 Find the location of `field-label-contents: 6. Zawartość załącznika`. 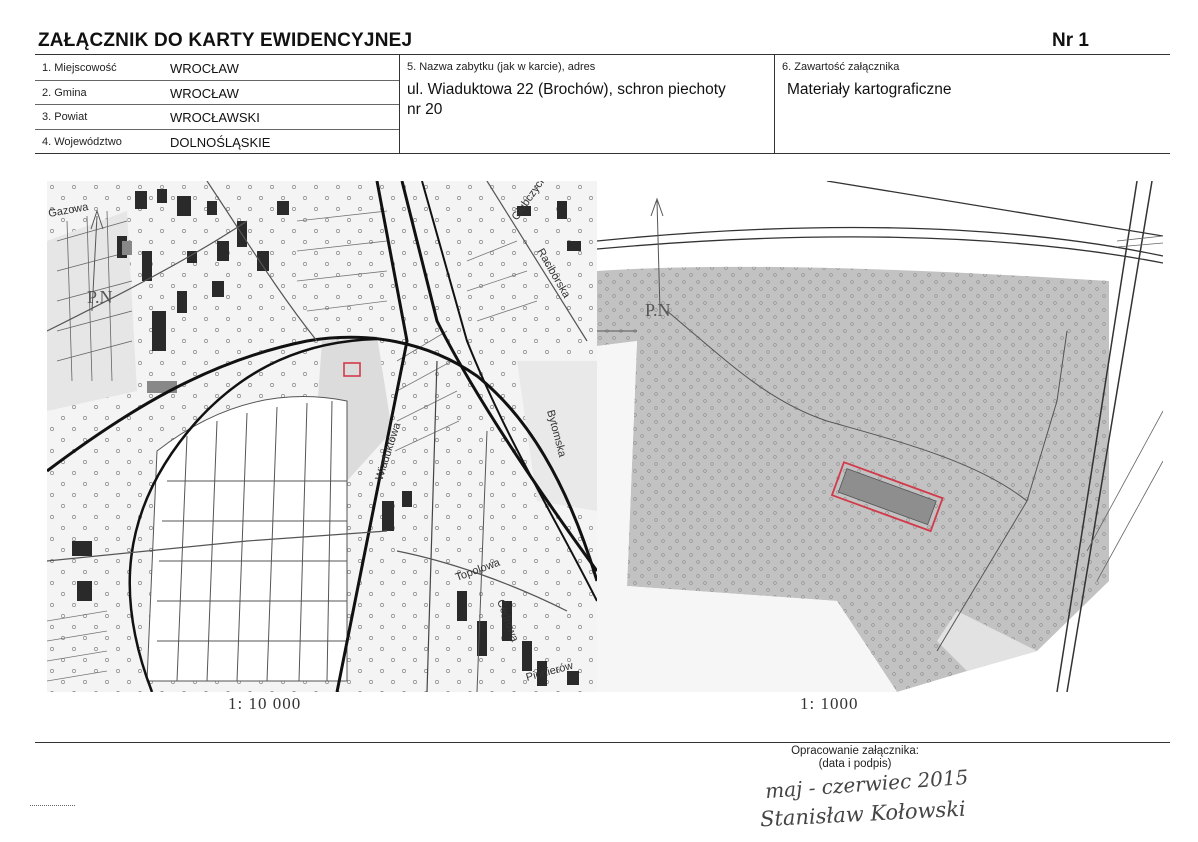

field-label-contents: 6. Zawartość załącznika is located at coordinates (841, 67).